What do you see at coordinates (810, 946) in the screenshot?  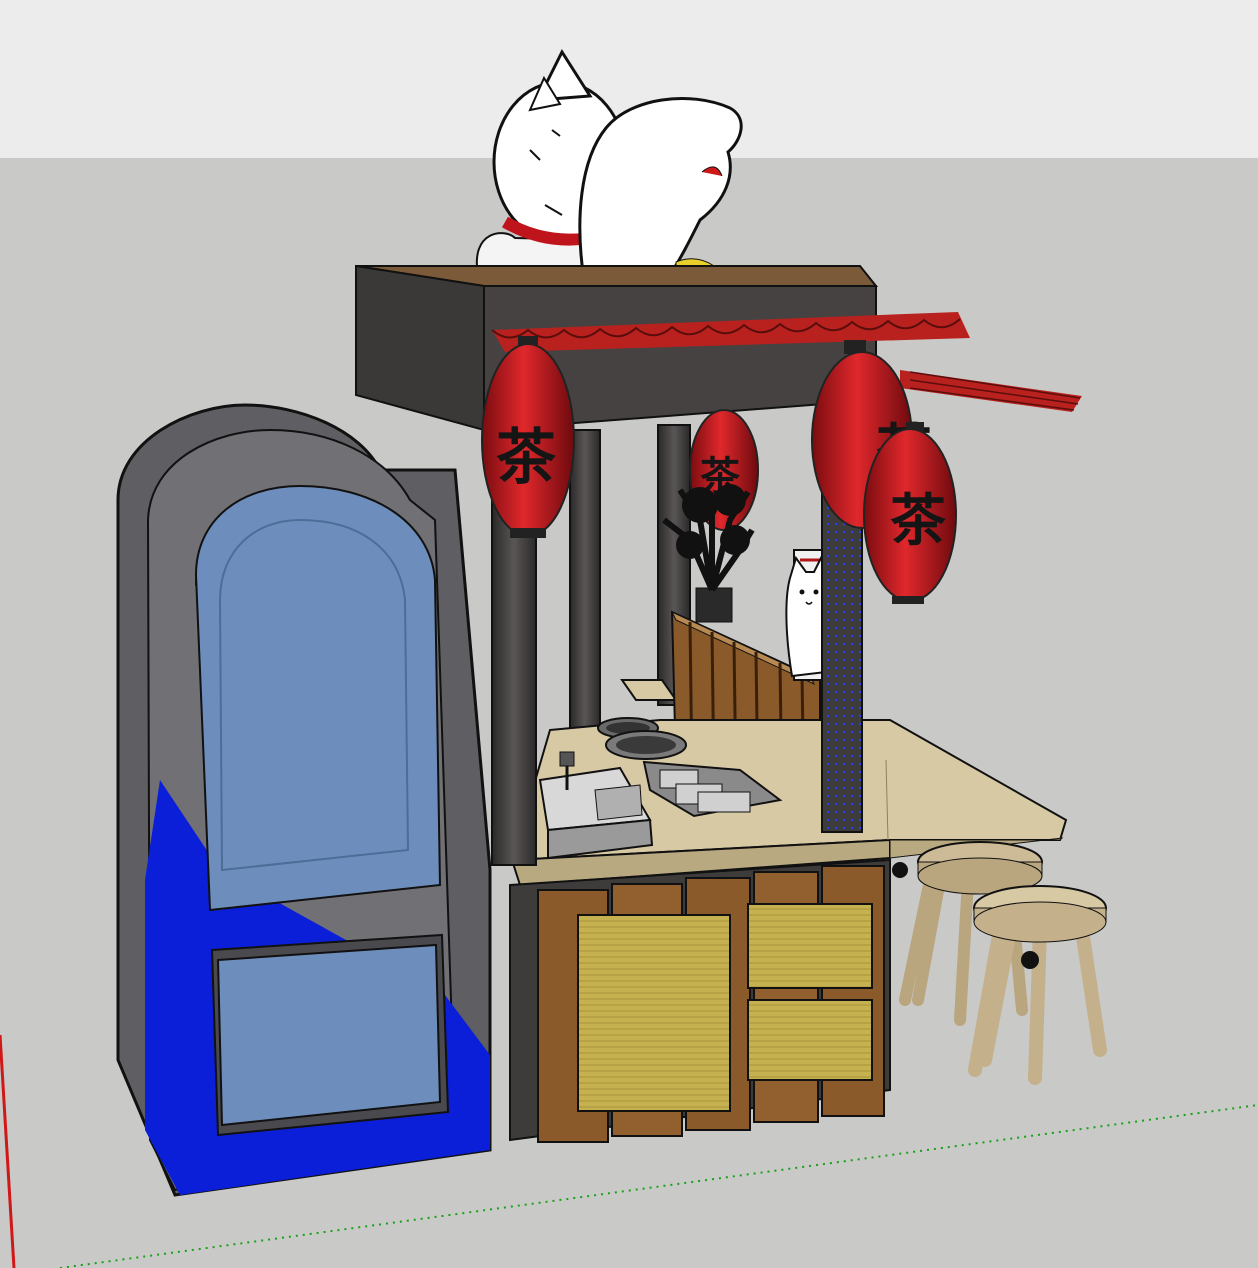 I see `cabinet-drawer-top` at bounding box center [810, 946].